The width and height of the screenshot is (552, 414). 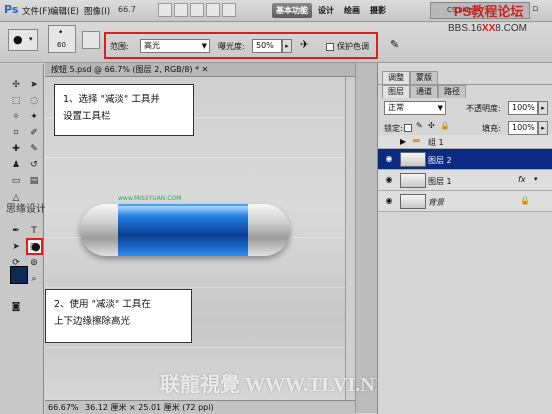 What do you see at coordinates (536, 9) in the screenshot?
I see `window-controls-icon: ▫` at bounding box center [536, 9].